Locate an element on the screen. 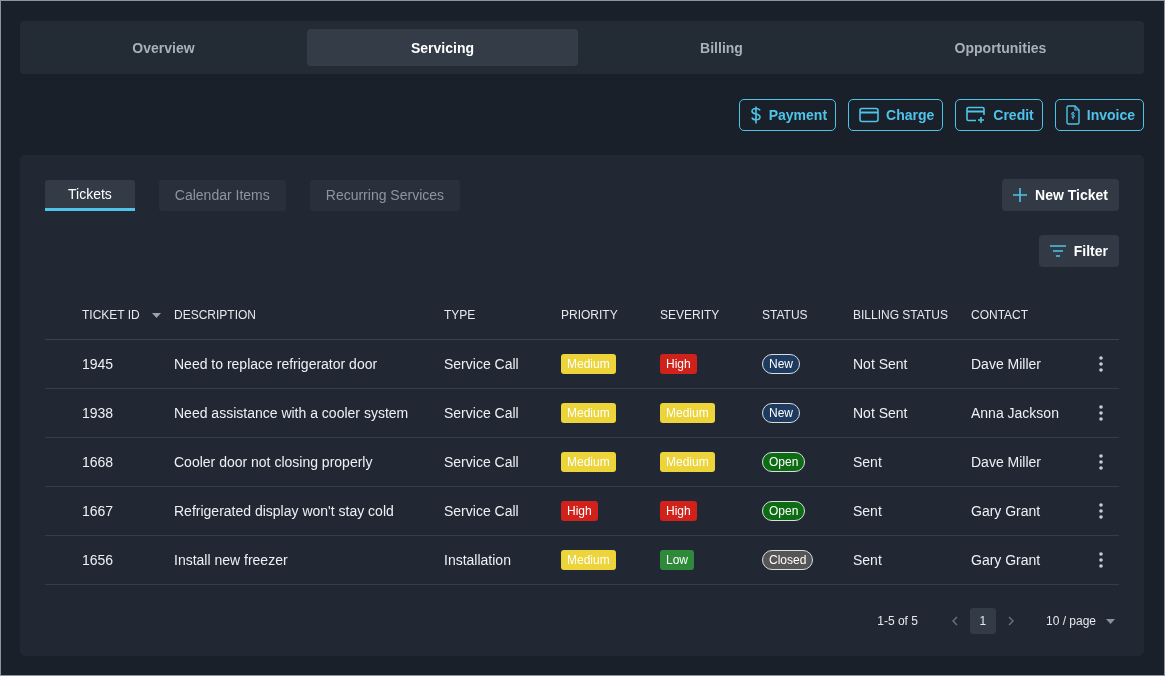 The image size is (1165, 676). result-range: 1-5 of 5 is located at coordinates (897, 621).